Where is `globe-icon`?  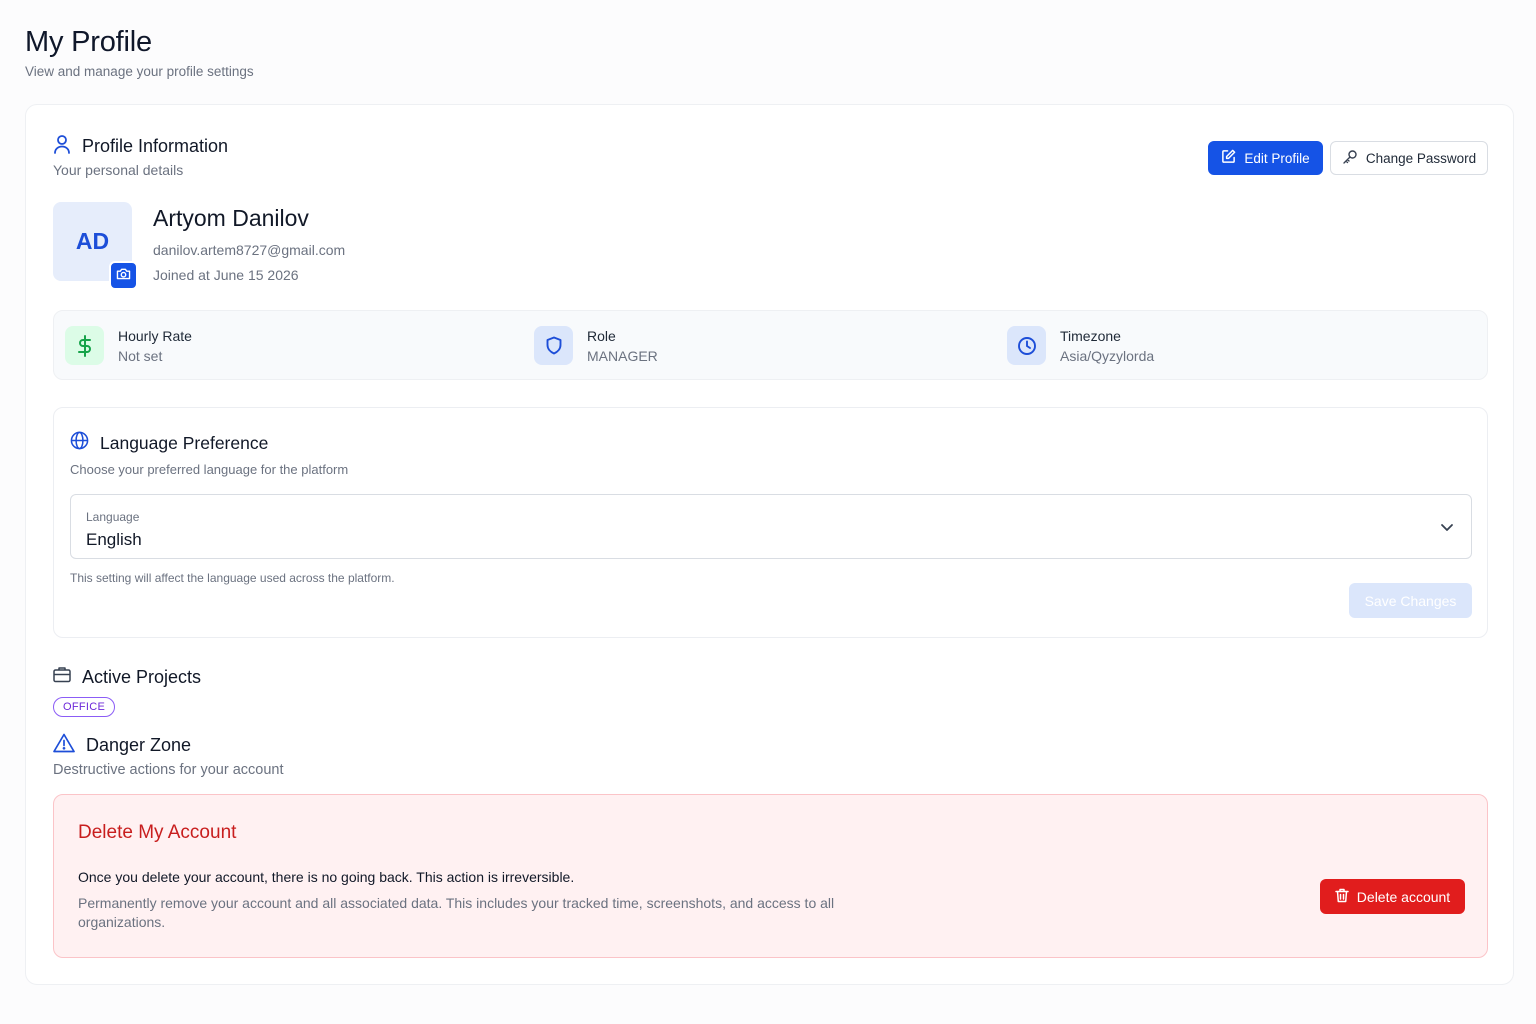
globe-icon is located at coordinates (79, 443).